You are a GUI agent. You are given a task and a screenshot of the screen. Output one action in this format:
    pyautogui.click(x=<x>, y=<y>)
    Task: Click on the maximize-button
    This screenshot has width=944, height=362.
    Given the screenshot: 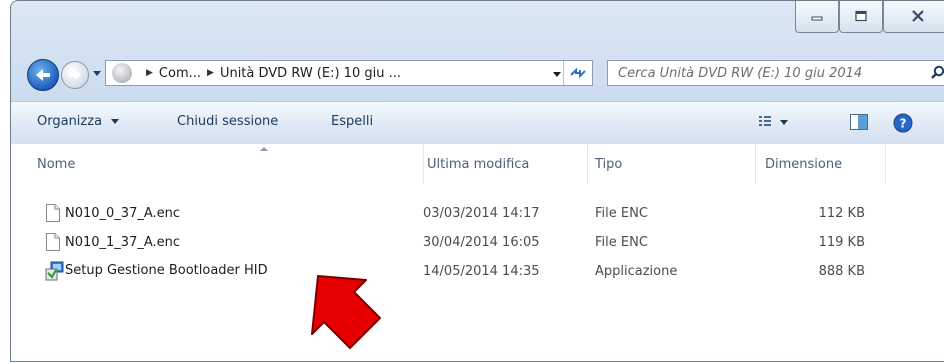 What is the action you would take?
    pyautogui.click(x=861, y=17)
    